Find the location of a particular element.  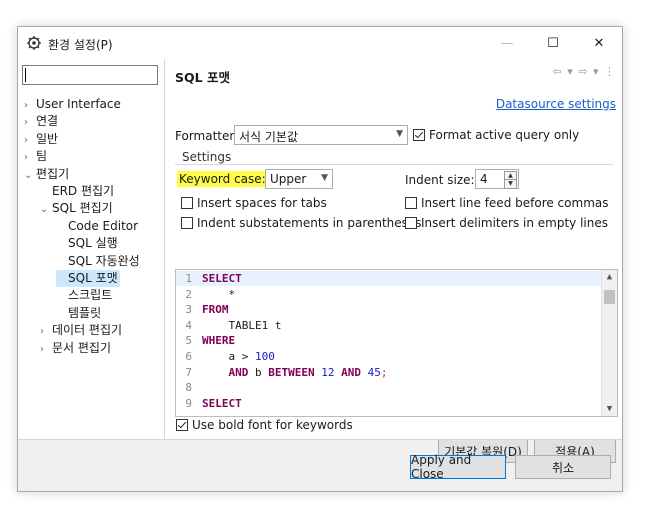

sidebar-item: › 연결 is located at coordinates (42, 121).